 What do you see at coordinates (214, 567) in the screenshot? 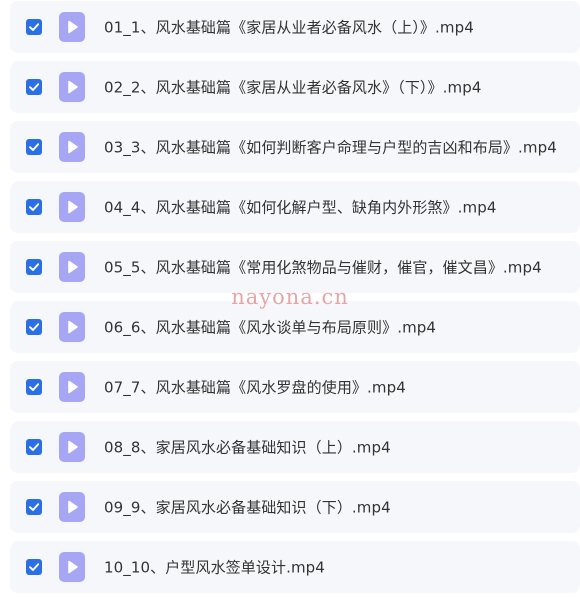
I see `file-name: 10_10、户型风水签单设计.mp4` at bounding box center [214, 567].